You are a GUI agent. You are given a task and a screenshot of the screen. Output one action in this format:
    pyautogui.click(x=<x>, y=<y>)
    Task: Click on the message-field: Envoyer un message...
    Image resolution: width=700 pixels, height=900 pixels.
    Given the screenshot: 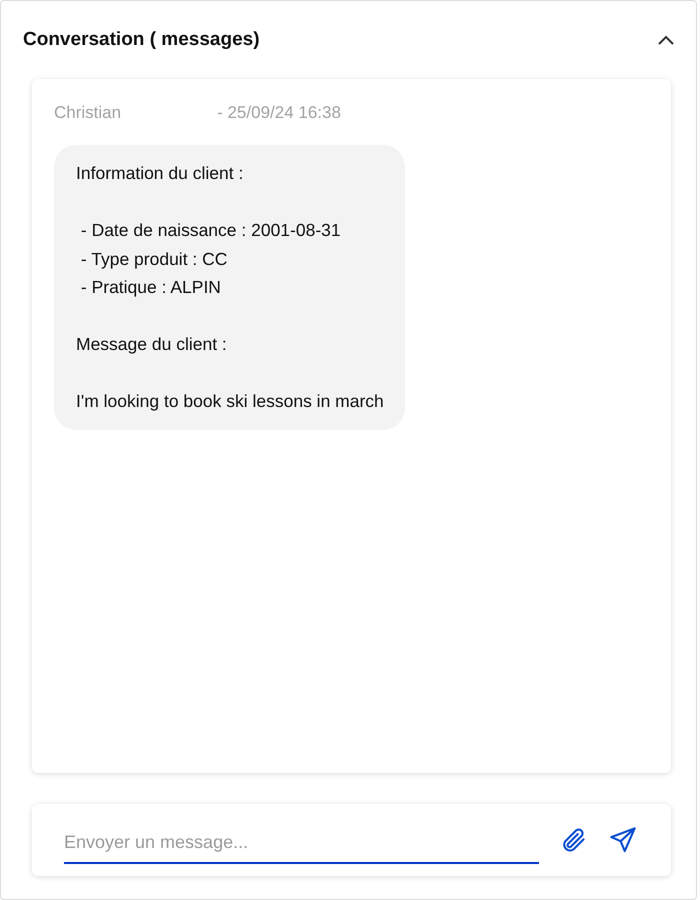 What is the action you would take?
    pyautogui.click(x=301, y=843)
    